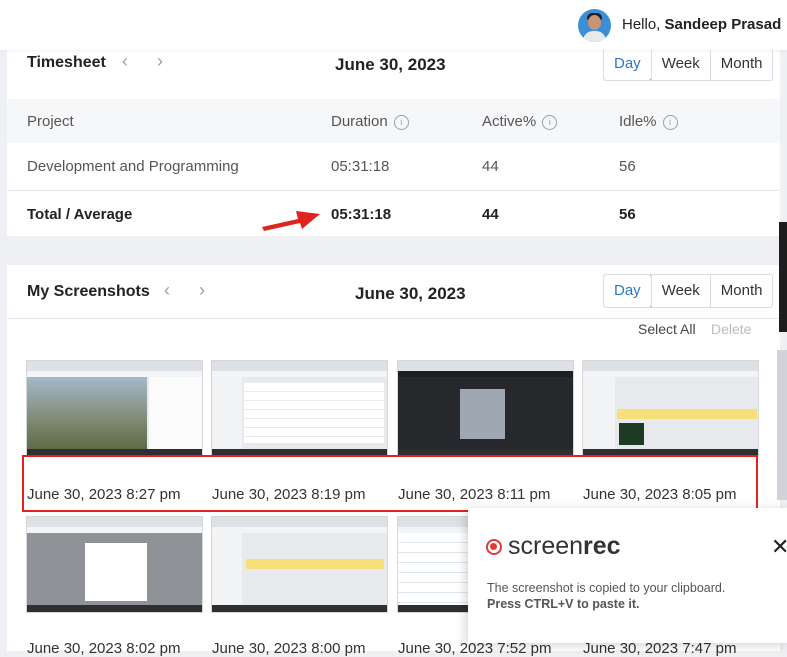 This screenshot has height=657, width=787. What do you see at coordinates (361, 214) in the screenshot?
I see `total-duration: 05:31:18` at bounding box center [361, 214].